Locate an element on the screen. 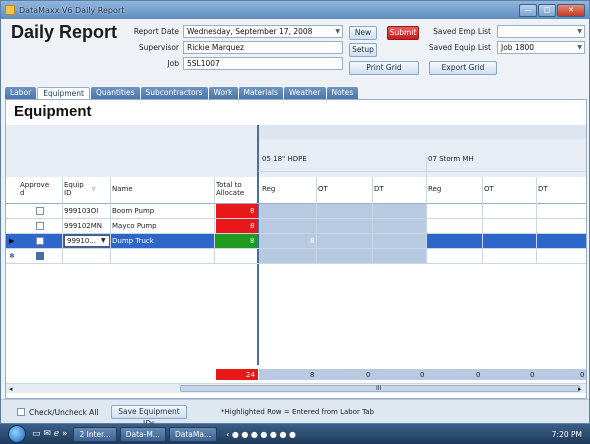 Image resolution: width=590 pixels, height=444 pixels. job-label: Job is located at coordinates (173, 63).